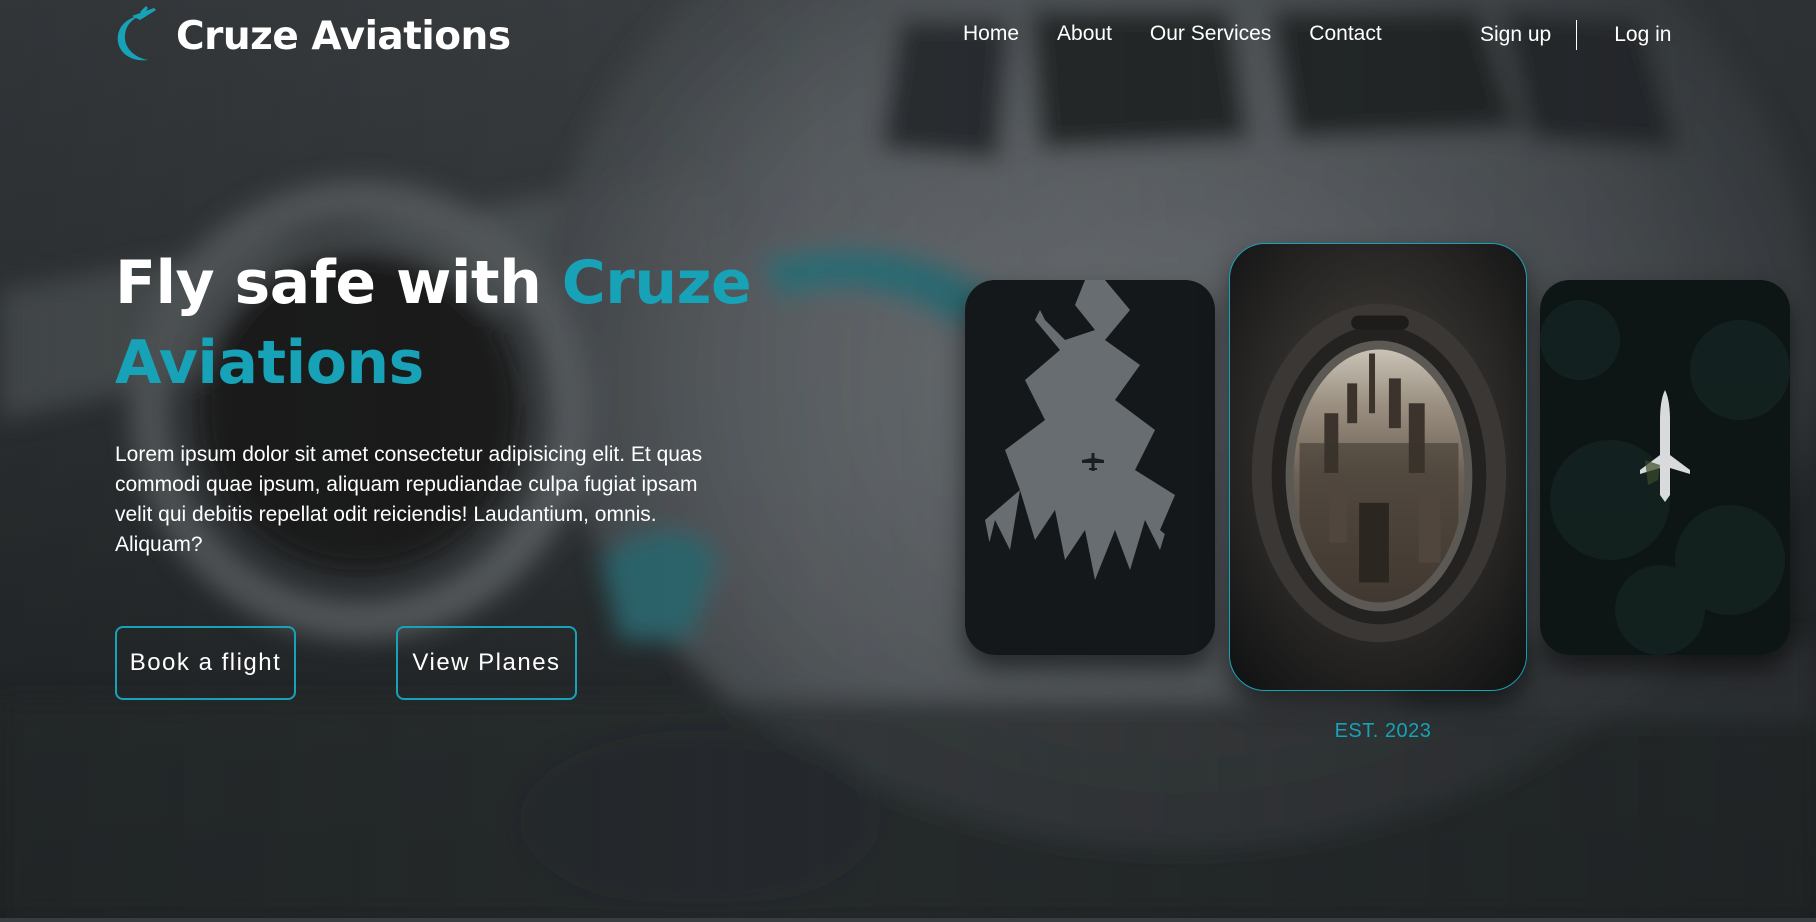 The image size is (1816, 922). I want to click on auth-divider, so click(1577, 35).